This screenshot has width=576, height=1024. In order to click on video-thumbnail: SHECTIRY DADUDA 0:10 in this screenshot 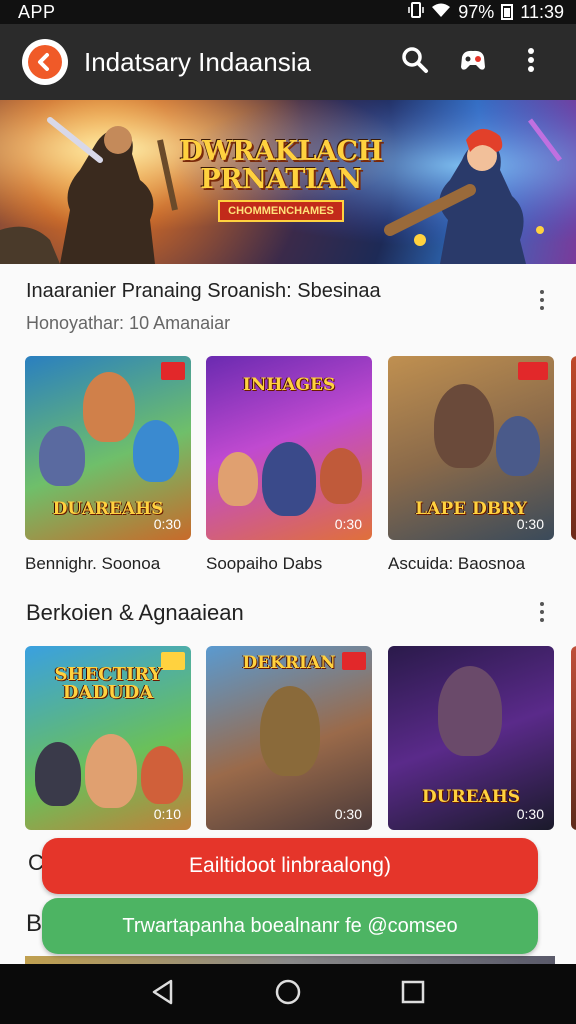, I will do `click(108, 738)`.